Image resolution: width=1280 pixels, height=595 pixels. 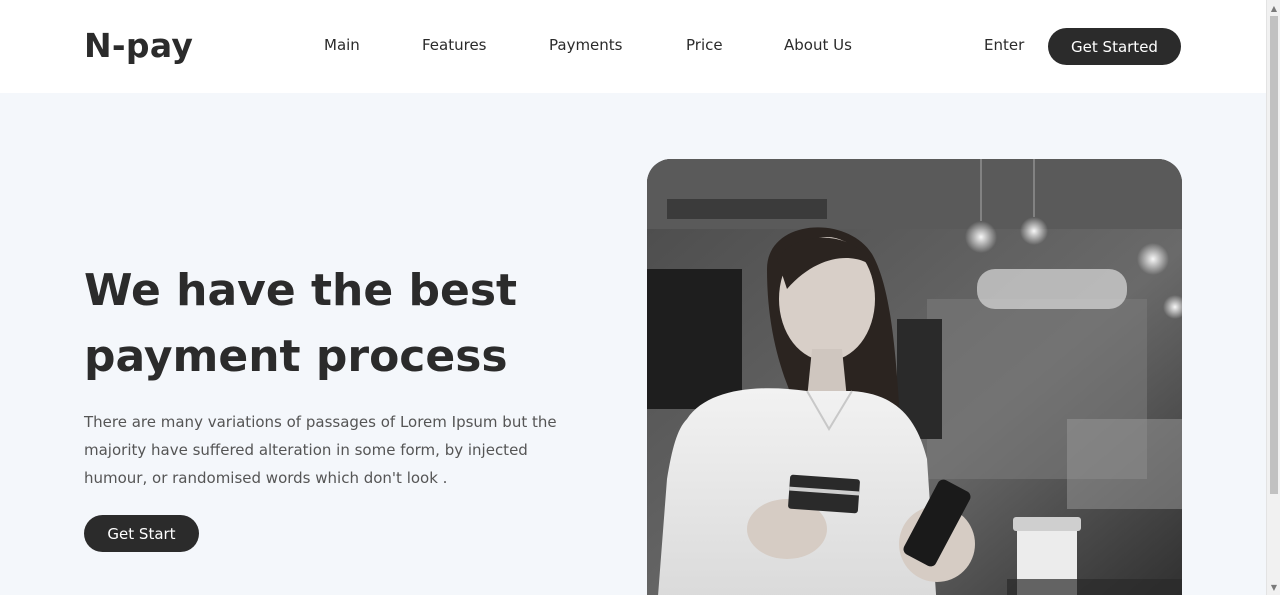 What do you see at coordinates (1274, 255) in the screenshot?
I see `scroll-thumb` at bounding box center [1274, 255].